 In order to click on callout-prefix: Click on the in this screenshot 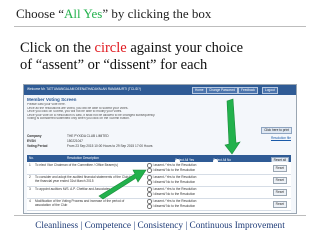, I will do `click(57, 48)`.